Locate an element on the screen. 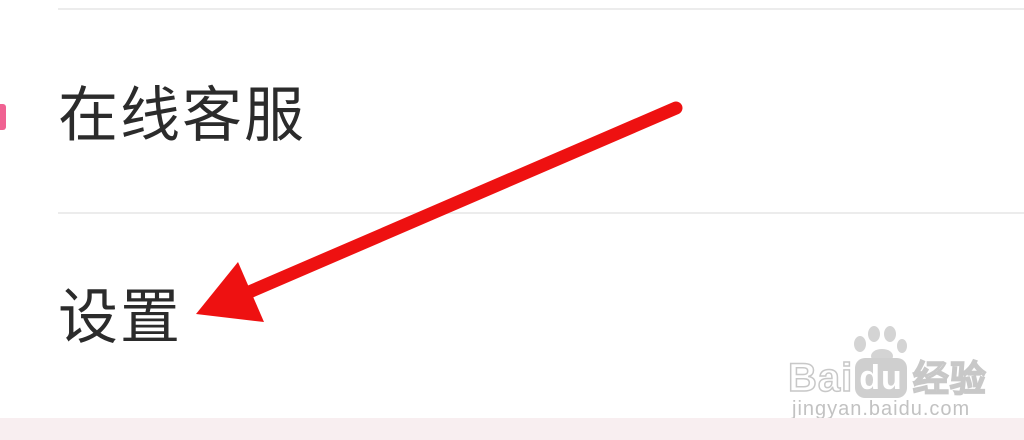  watermark-logo-jingyan: 经验 is located at coordinates (949, 378).